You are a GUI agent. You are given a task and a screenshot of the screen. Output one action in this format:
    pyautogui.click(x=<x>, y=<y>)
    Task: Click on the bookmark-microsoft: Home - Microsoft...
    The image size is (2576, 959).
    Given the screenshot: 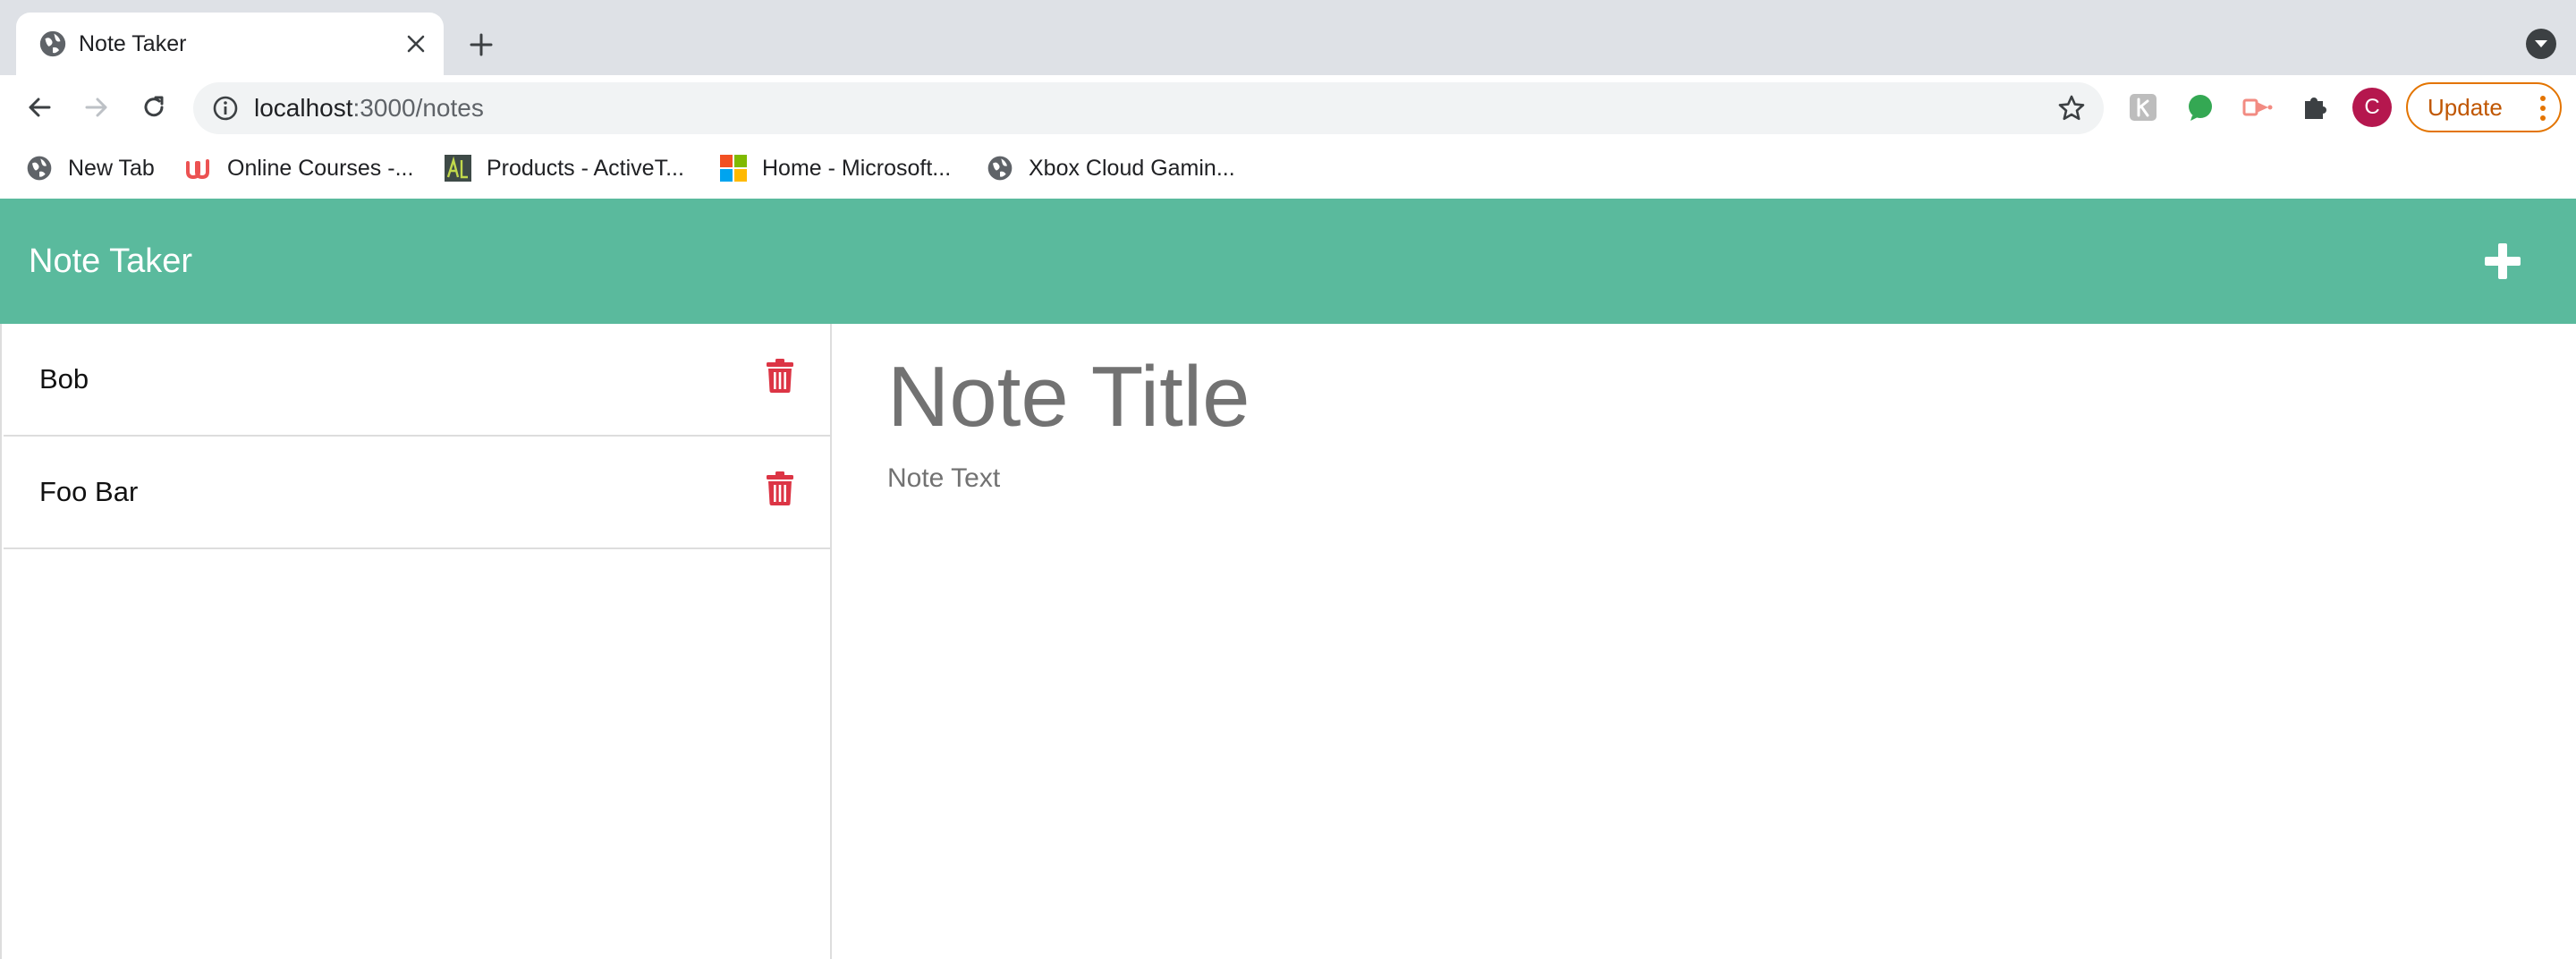 What is the action you would take?
    pyautogui.click(x=835, y=168)
    